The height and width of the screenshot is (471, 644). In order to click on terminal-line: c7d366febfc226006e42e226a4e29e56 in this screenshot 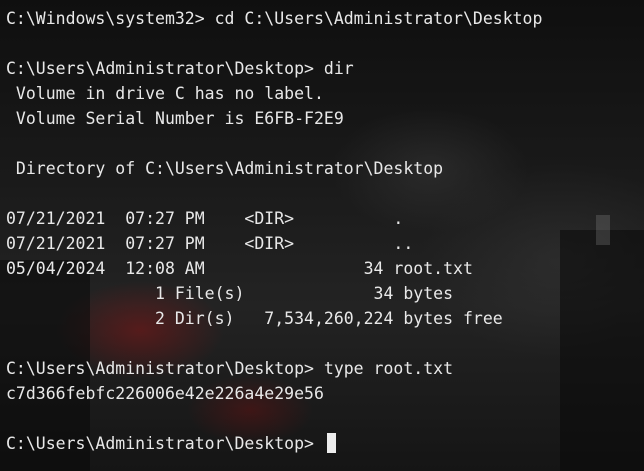, I will do `click(165, 393)`.